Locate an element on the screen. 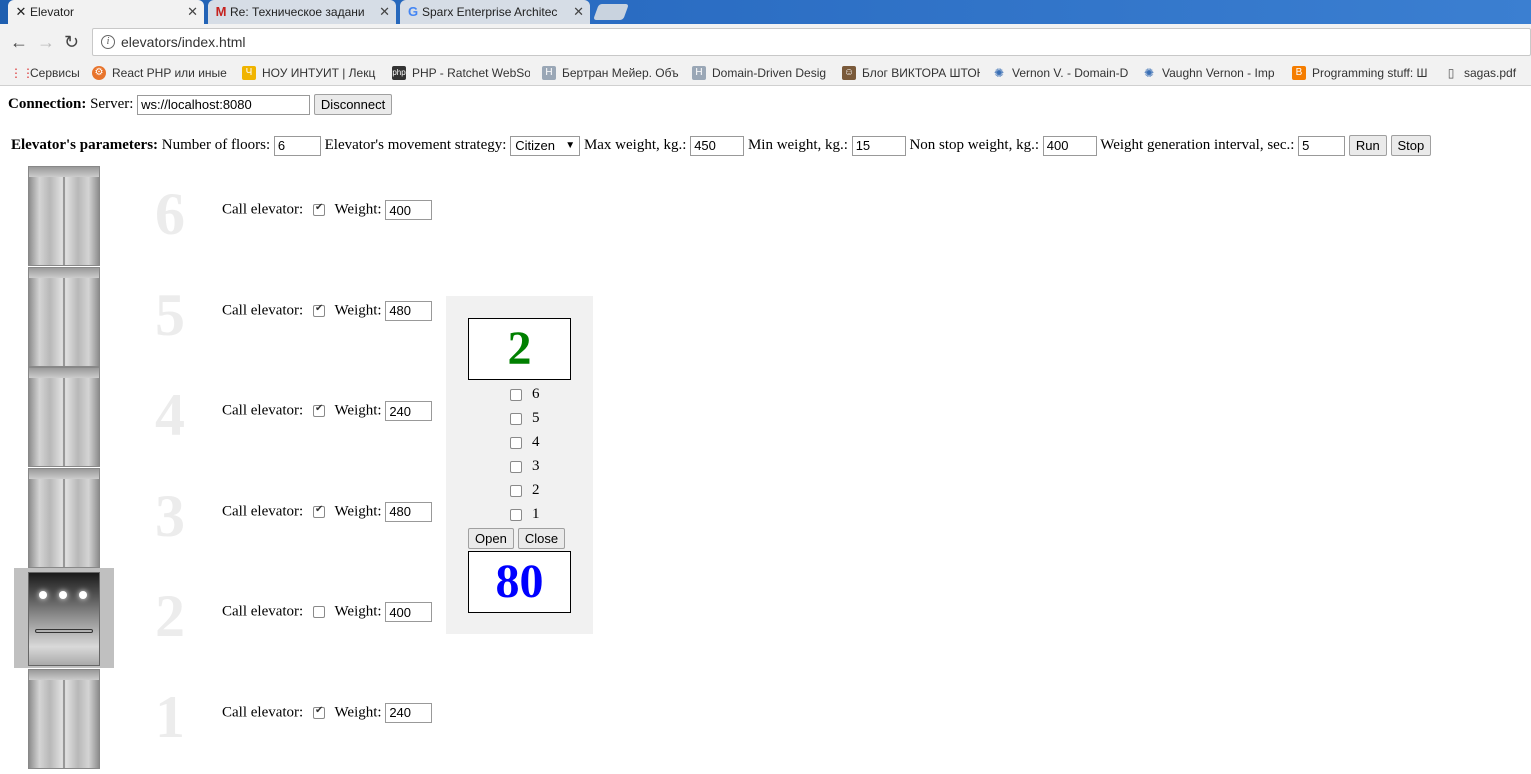 The height and width of the screenshot is (774, 1531). info-icon: i is located at coordinates (108, 42).